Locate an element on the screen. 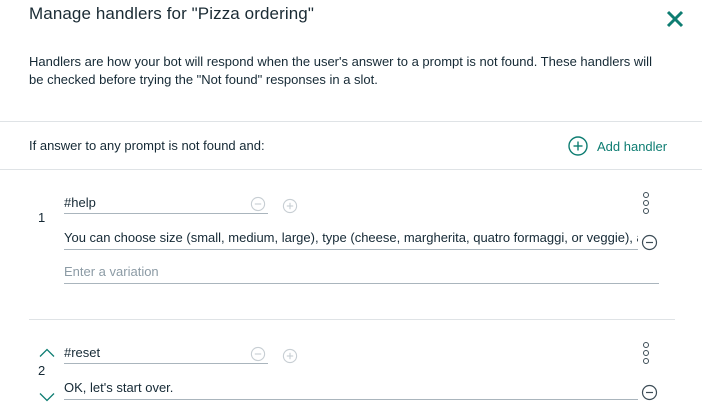  dialog-title: Manage handlers for "Pizza ordering" is located at coordinates (171, 13).